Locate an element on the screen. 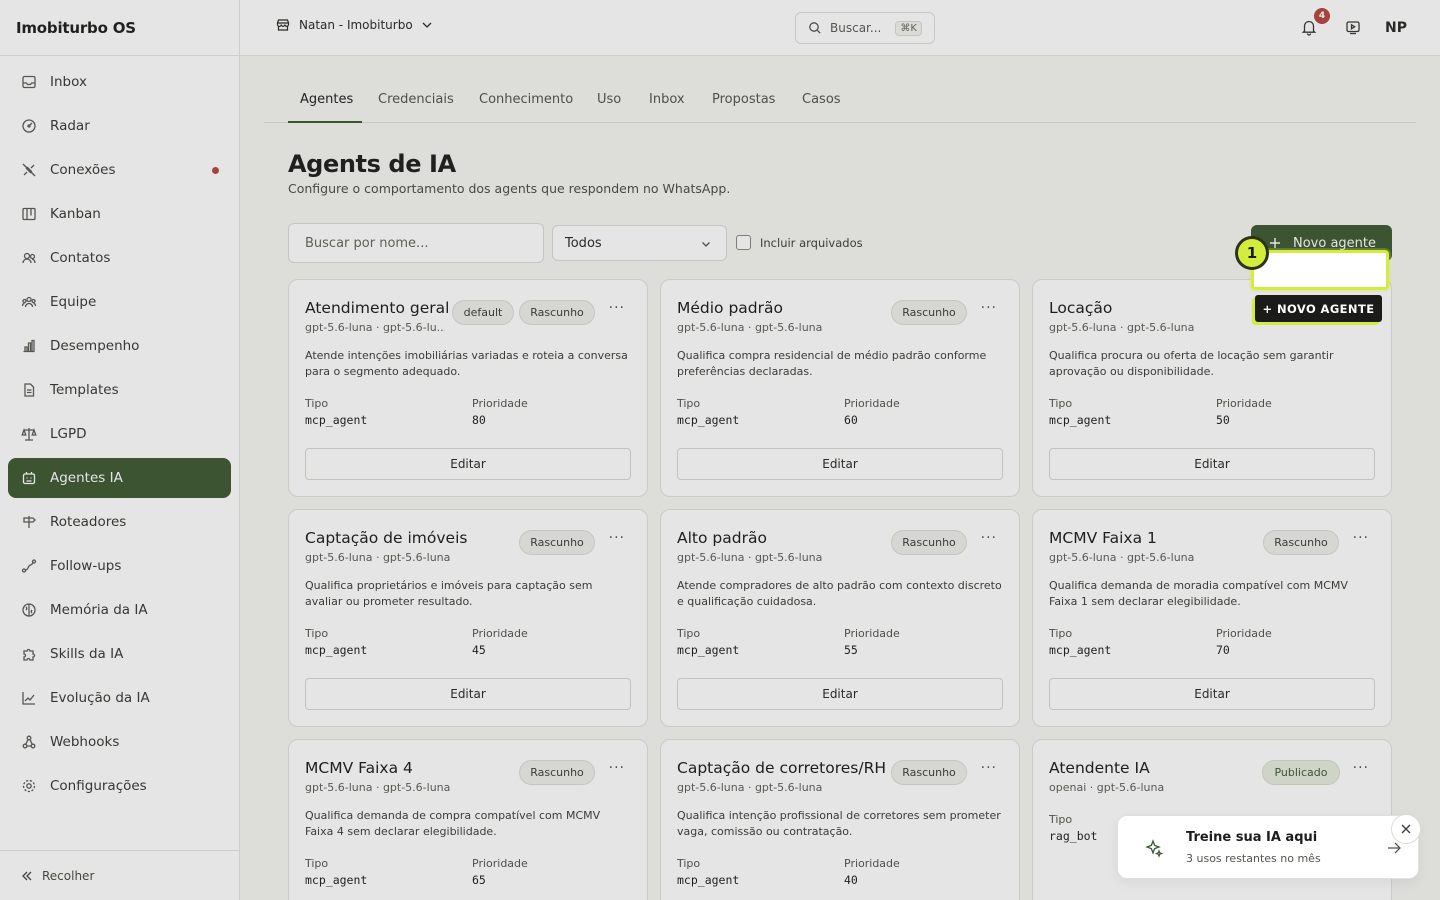 Image resolution: width=1440 pixels, height=900 pixels. sidebar-item-desempenho: Desempenho is located at coordinates (119, 346).